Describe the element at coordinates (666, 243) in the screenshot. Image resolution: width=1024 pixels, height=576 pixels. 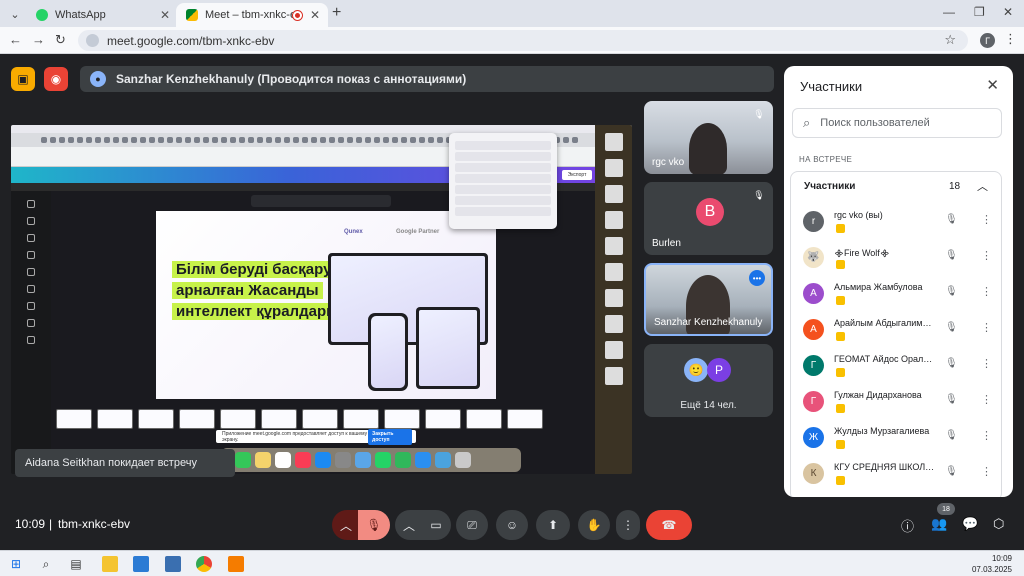
I see `tile-name: Burlen` at that location.